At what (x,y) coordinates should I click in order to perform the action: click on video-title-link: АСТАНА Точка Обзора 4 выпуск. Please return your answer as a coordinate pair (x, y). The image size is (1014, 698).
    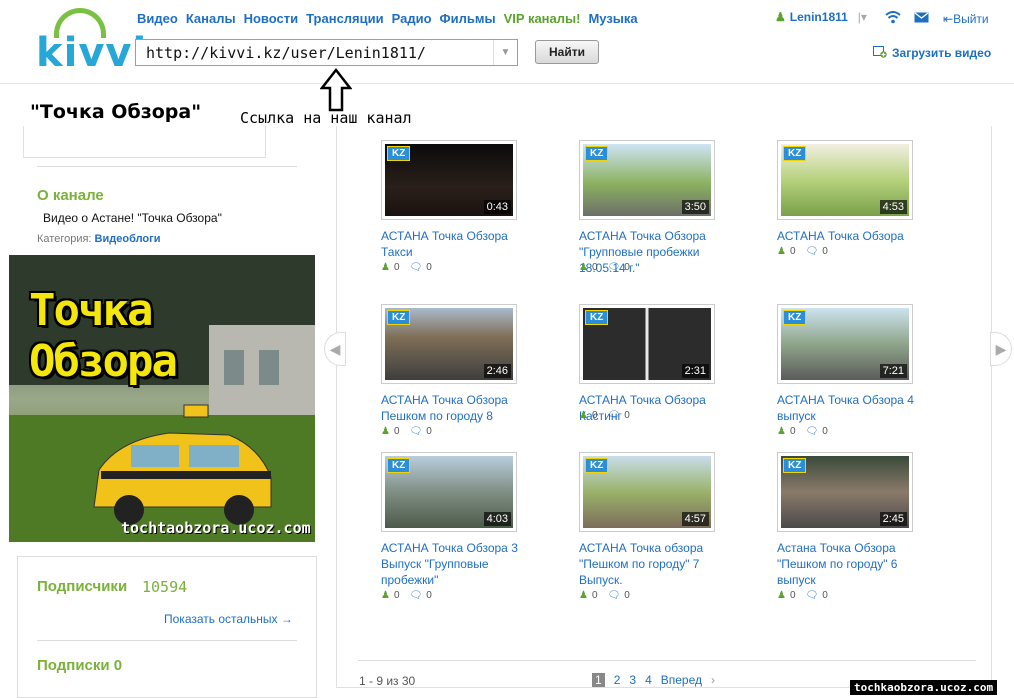
    Looking at the image, I should click on (852, 408).